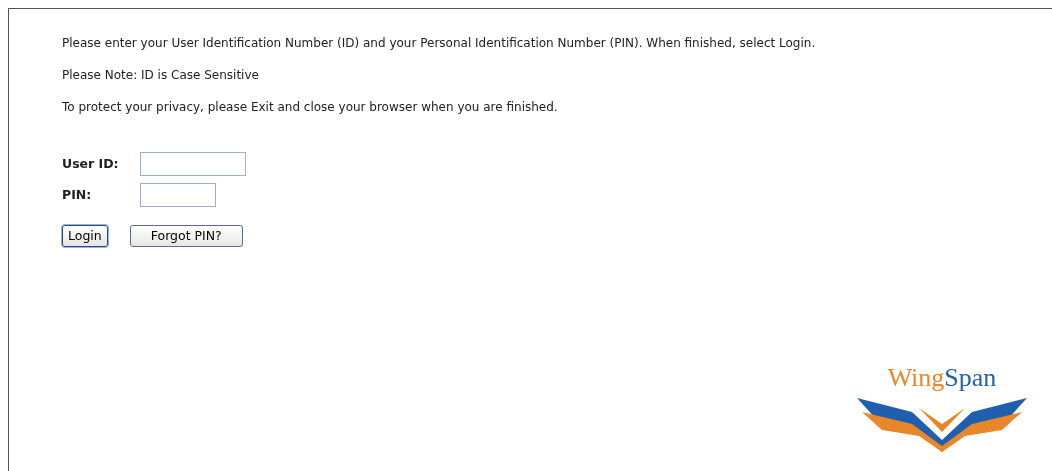 This screenshot has height=471, width=1052. Describe the element at coordinates (91, 163) in the screenshot. I see `field-label: User ID:` at that location.